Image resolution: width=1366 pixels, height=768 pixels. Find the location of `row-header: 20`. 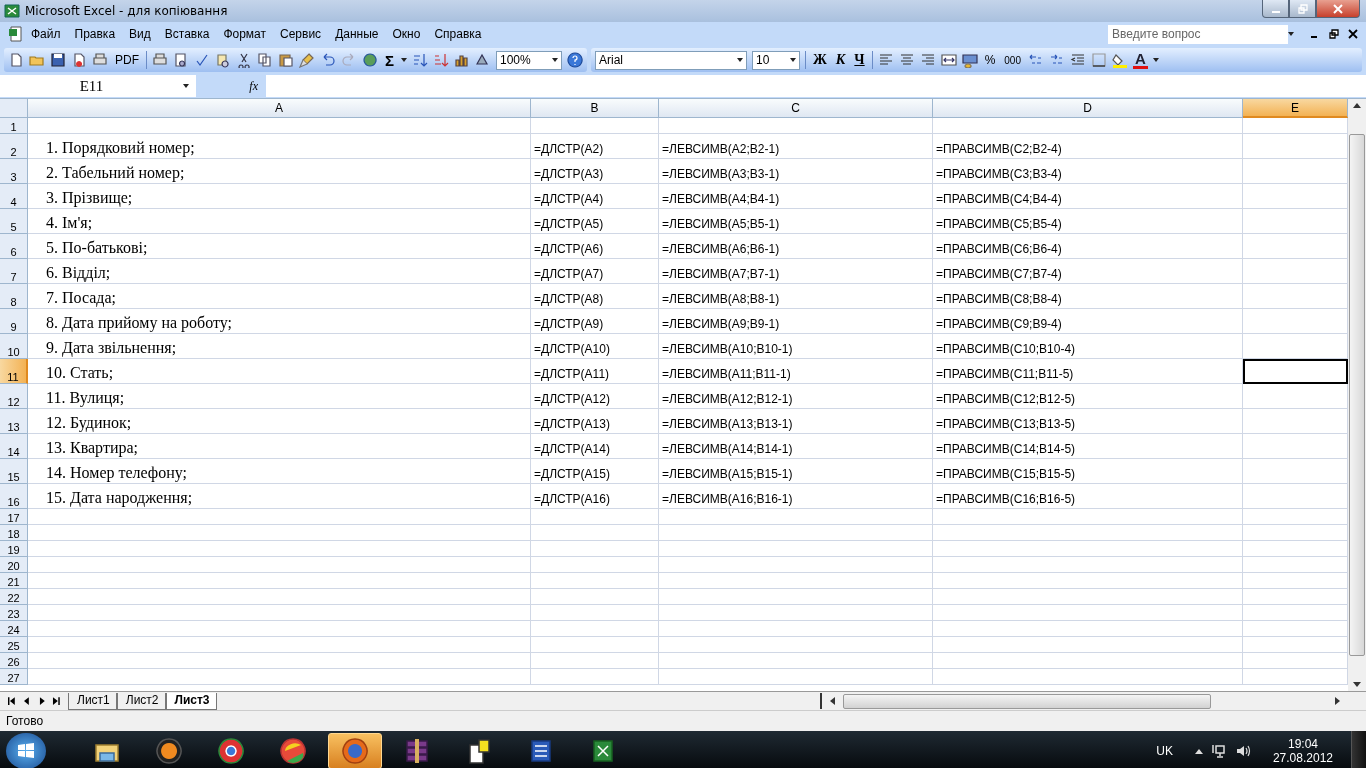

row-header: 20 is located at coordinates (14, 565).